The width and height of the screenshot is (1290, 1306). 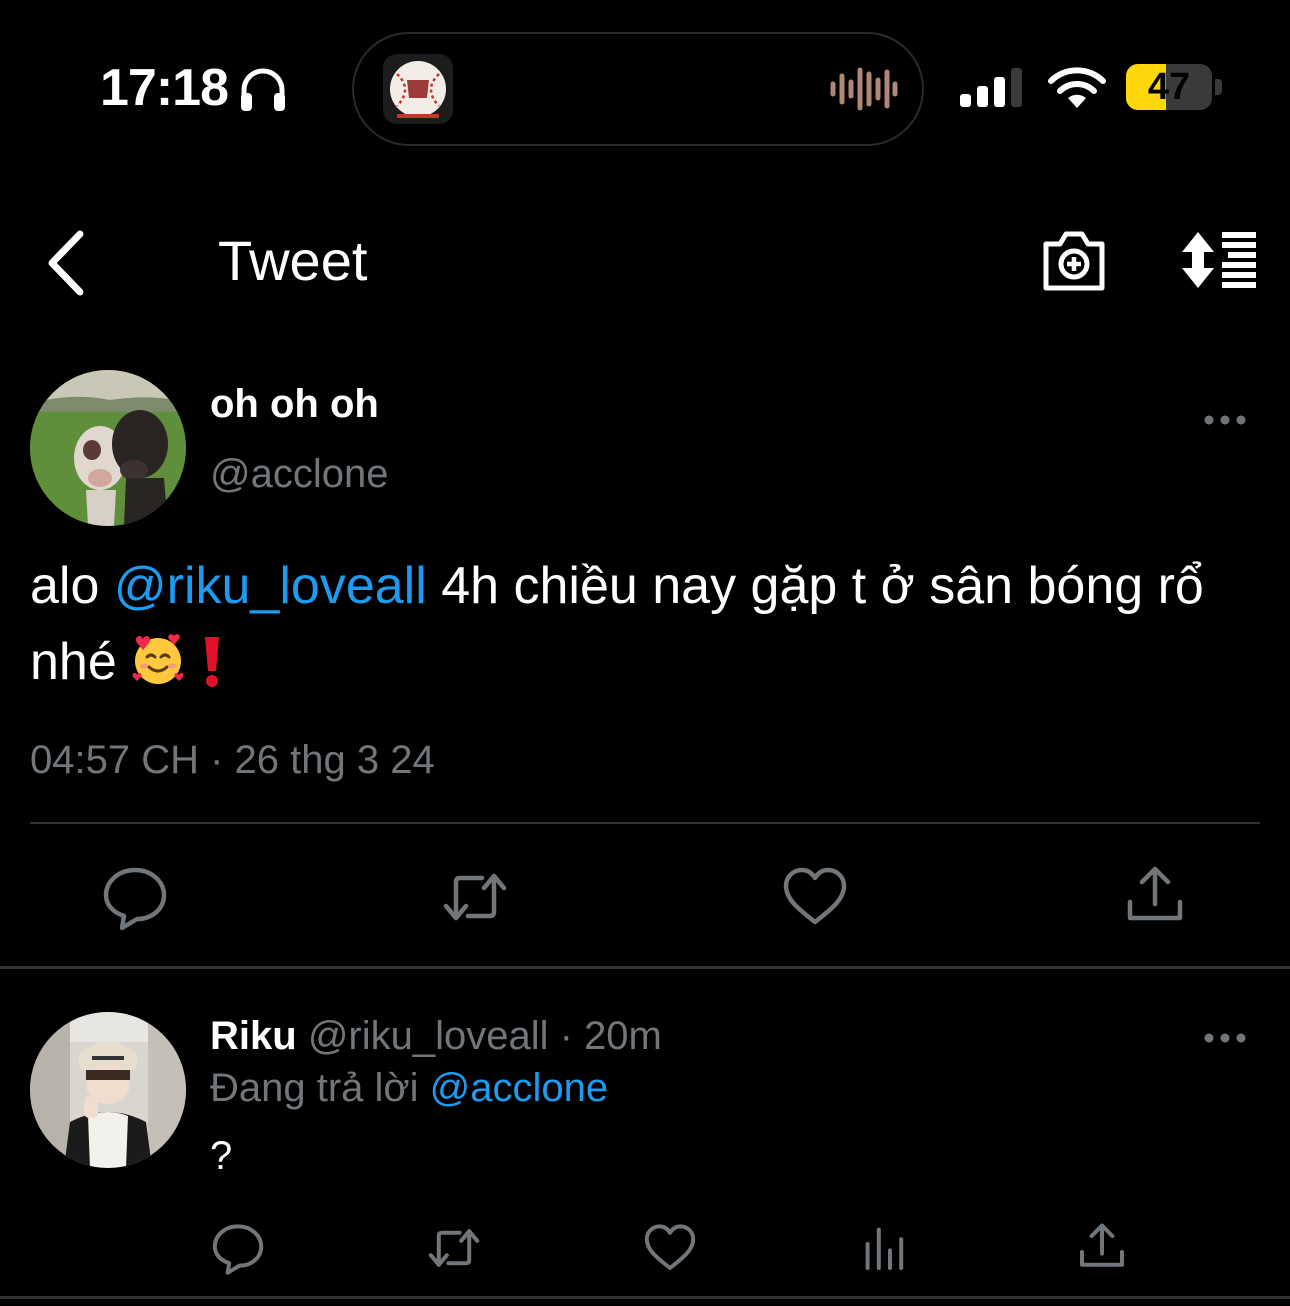 I want to click on audio-waveform-icon, so click(x=864, y=89).